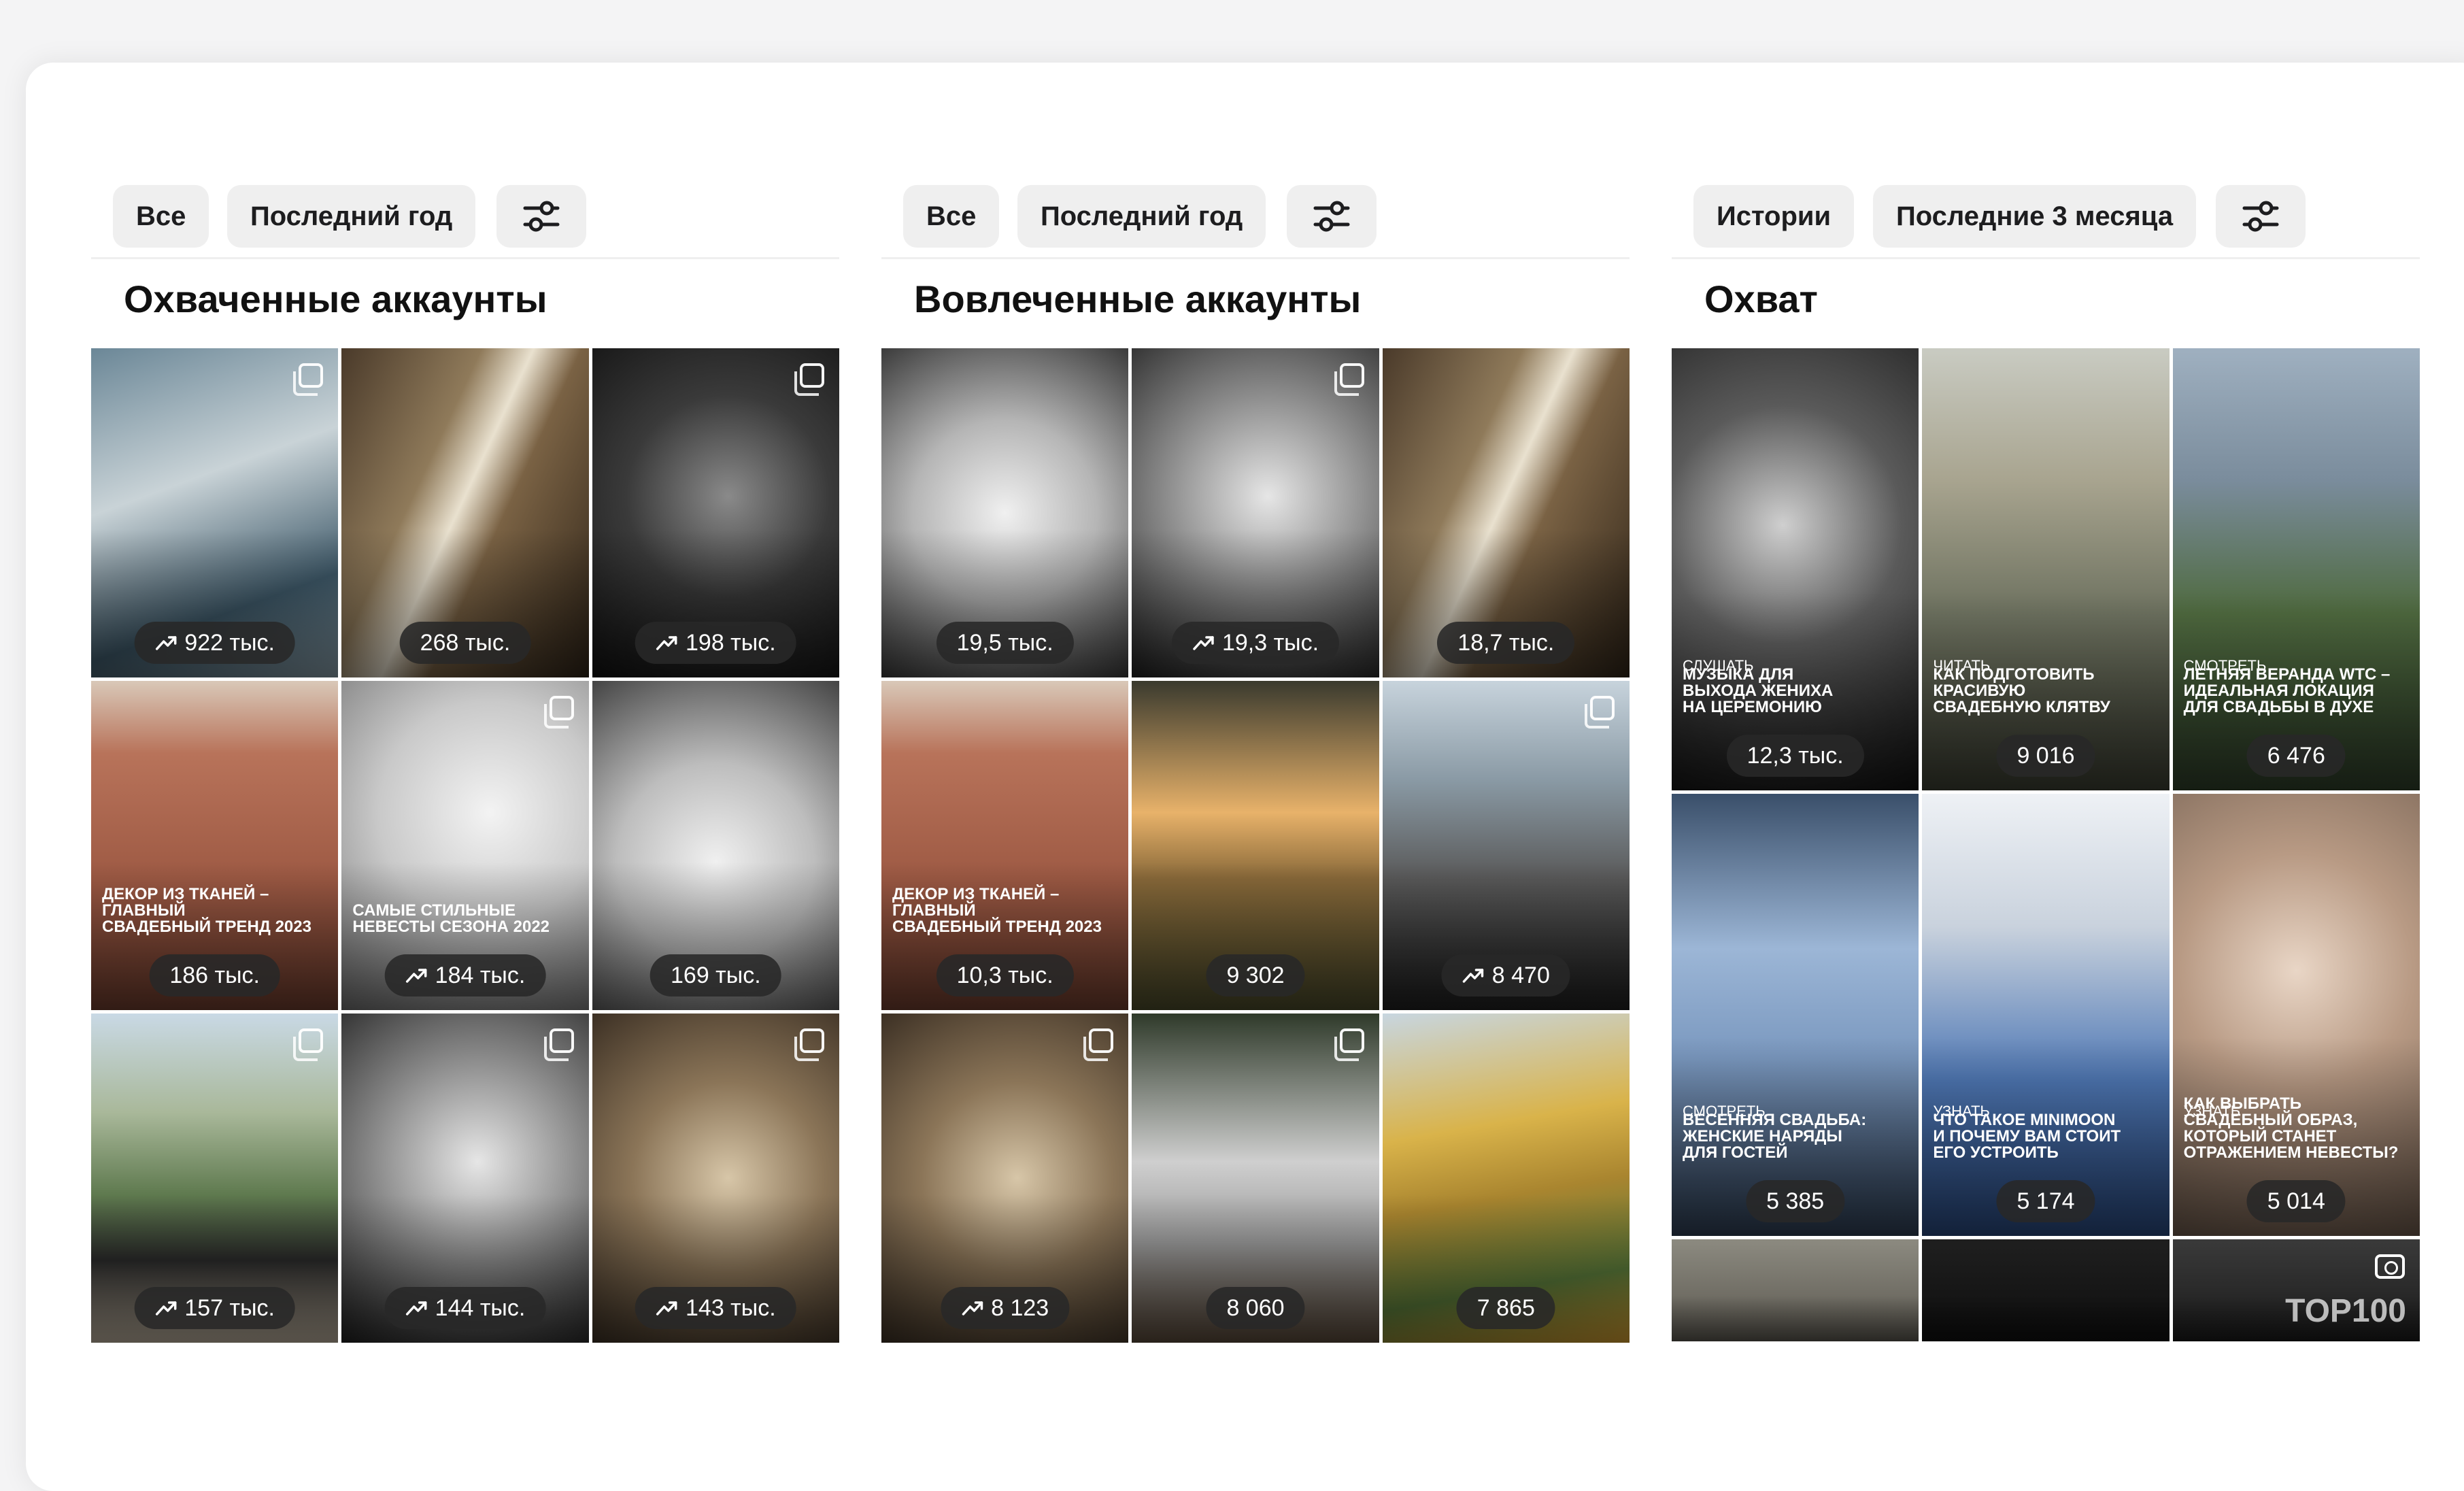 The image size is (2464, 1491). Describe the element at coordinates (1506, 845) in the screenshot. I see `media-tile: 8 470` at that location.